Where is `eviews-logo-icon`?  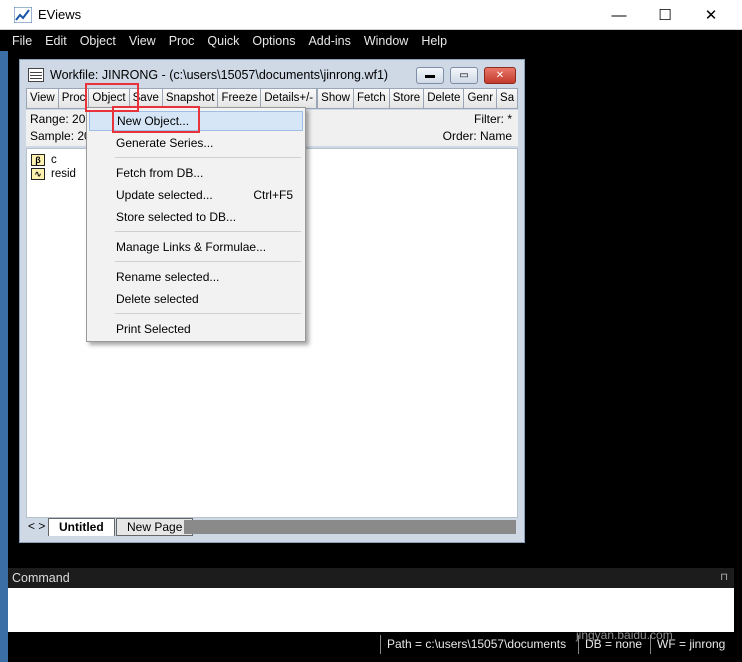
eviews-logo-icon is located at coordinates (23, 15).